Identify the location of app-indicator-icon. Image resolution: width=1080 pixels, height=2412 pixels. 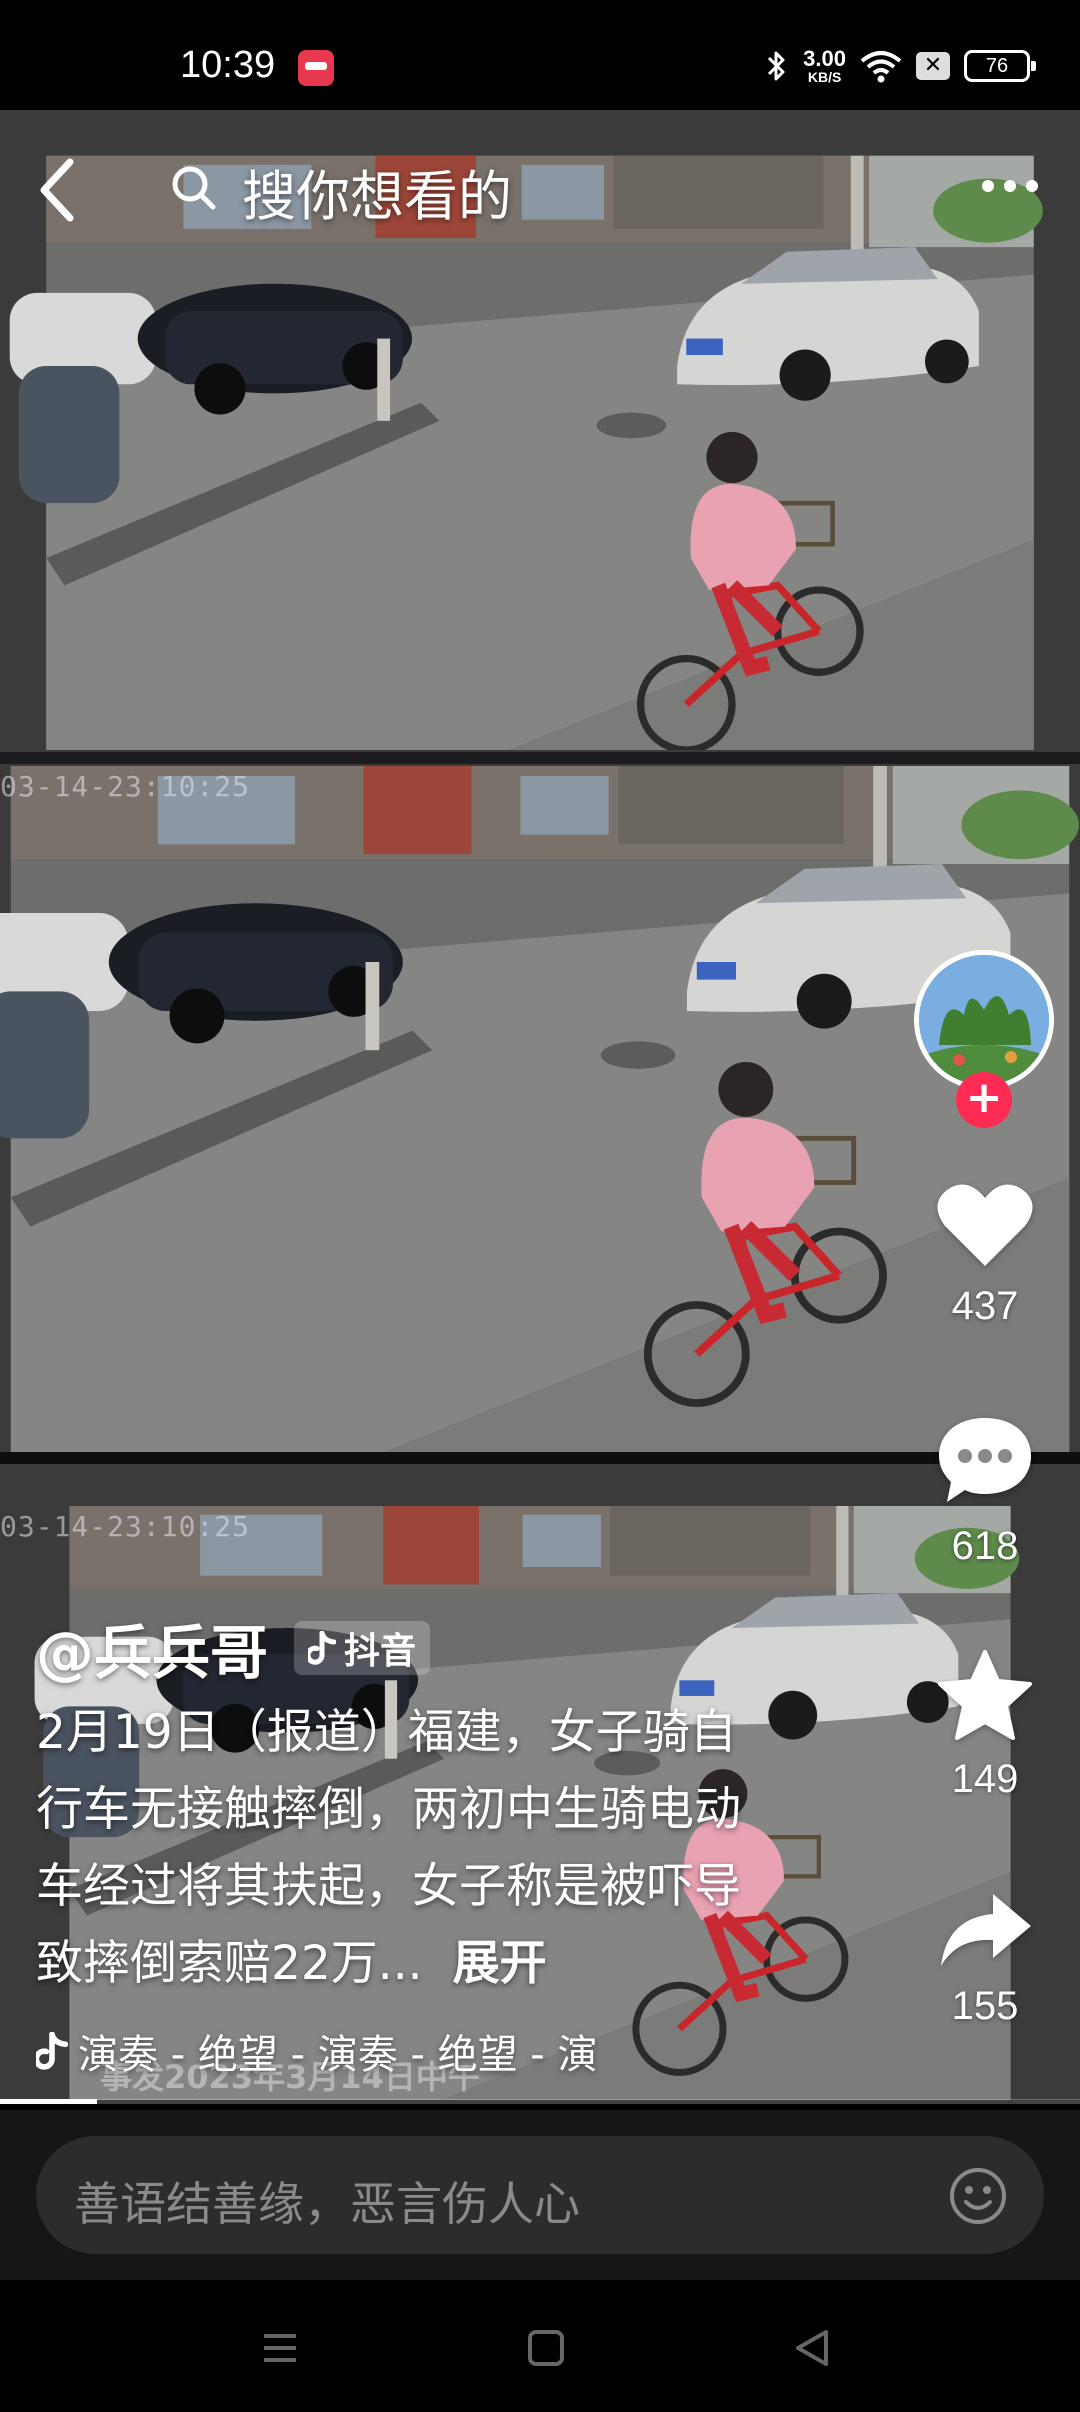
(316, 68).